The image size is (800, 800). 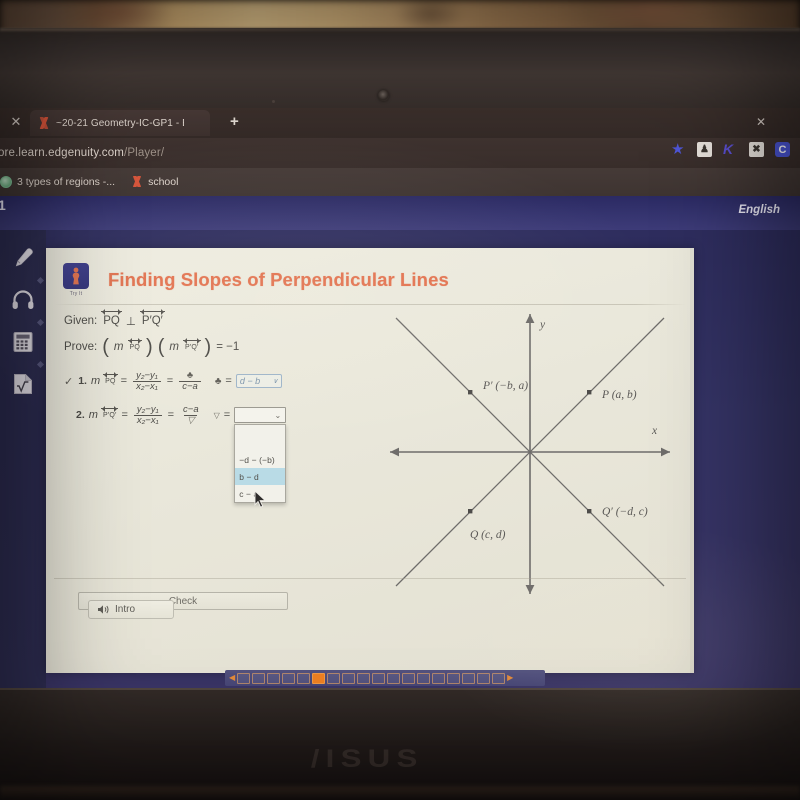 What do you see at coordinates (400, 123) in the screenshot?
I see `browser-tab-strip: ✕ ~20-21 Geometry-IC-GP1 - Edge ✕ +` at bounding box center [400, 123].